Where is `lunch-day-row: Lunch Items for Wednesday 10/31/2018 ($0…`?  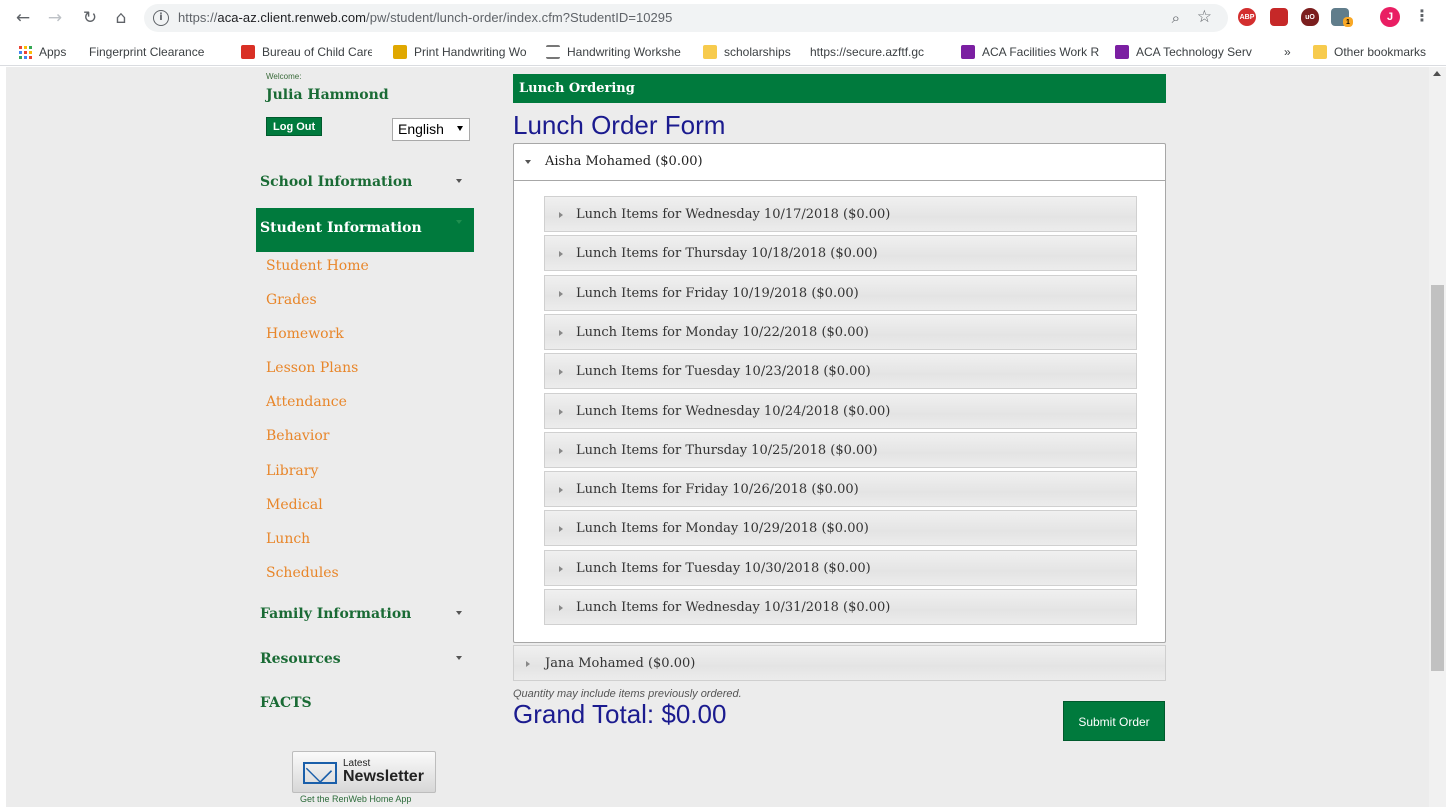 lunch-day-row: Lunch Items for Wednesday 10/31/2018 ($0… is located at coordinates (840, 607).